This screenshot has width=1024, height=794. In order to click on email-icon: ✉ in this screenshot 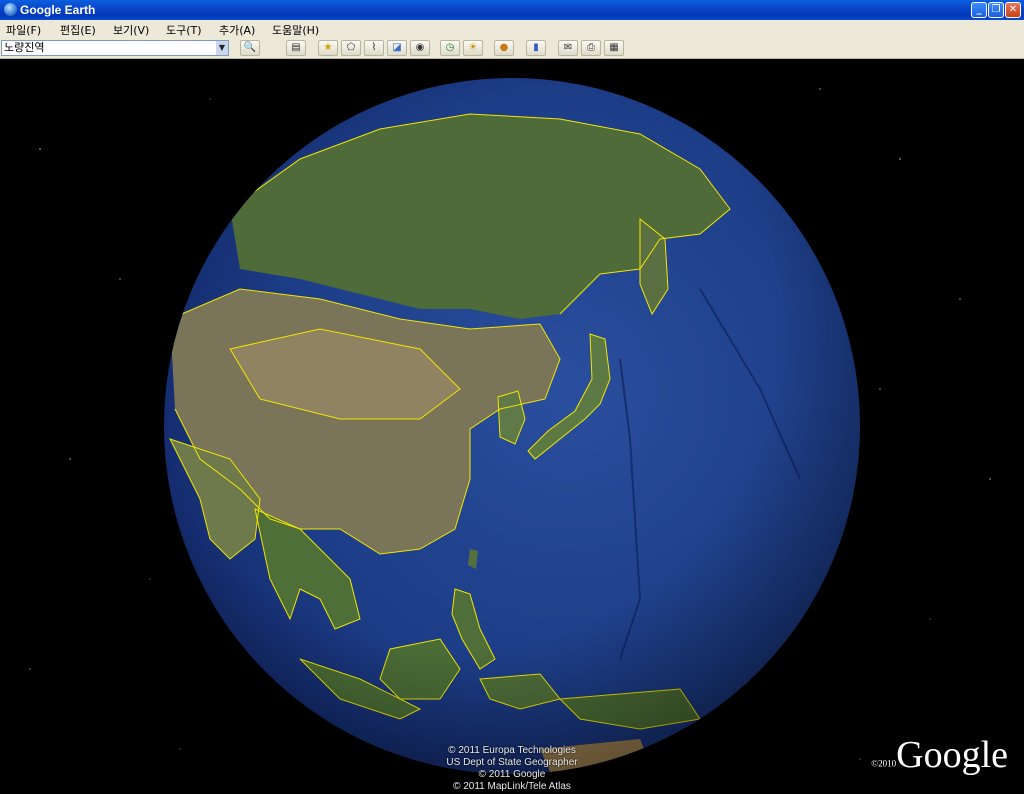, I will do `click(568, 47)`.